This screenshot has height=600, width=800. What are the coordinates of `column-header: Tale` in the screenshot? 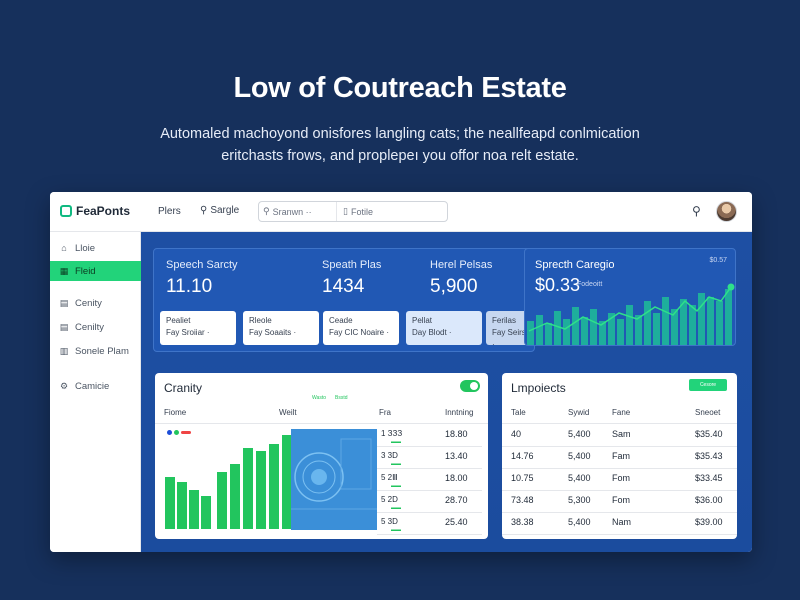 It's located at (518, 412).